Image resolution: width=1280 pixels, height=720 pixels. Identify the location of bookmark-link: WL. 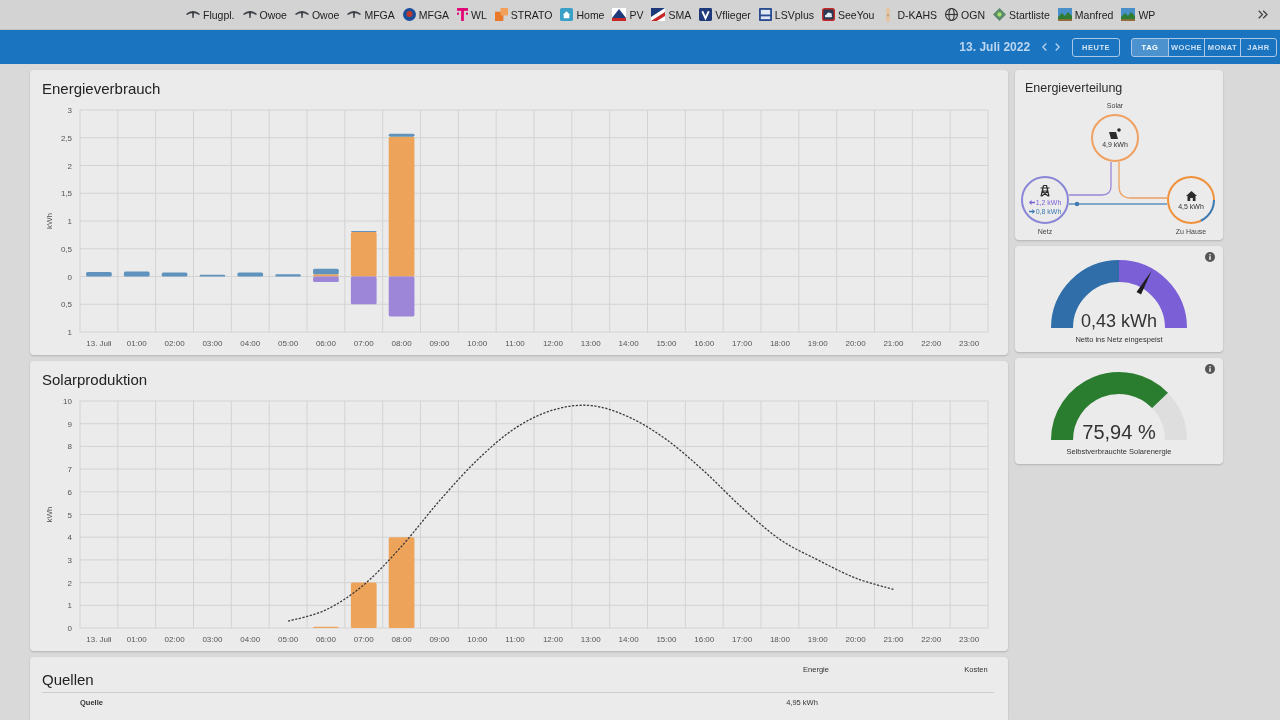
(472, 14).